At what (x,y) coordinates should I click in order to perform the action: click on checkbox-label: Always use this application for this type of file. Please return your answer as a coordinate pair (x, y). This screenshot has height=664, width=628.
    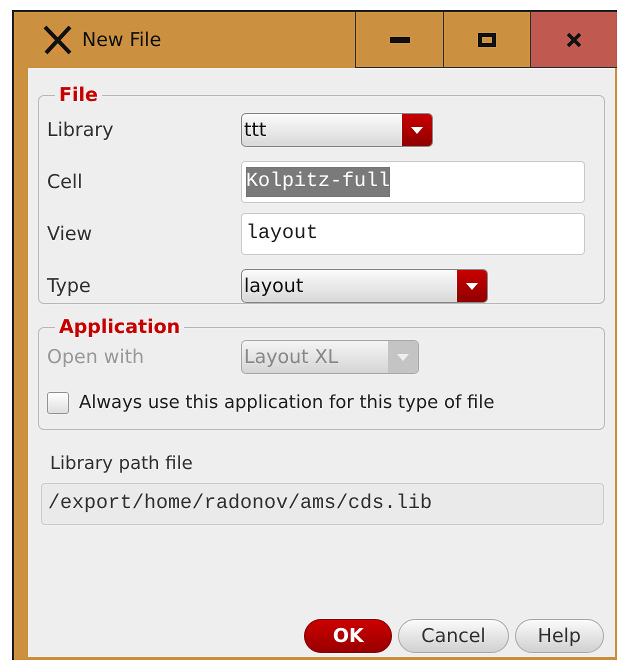
    Looking at the image, I should click on (286, 403).